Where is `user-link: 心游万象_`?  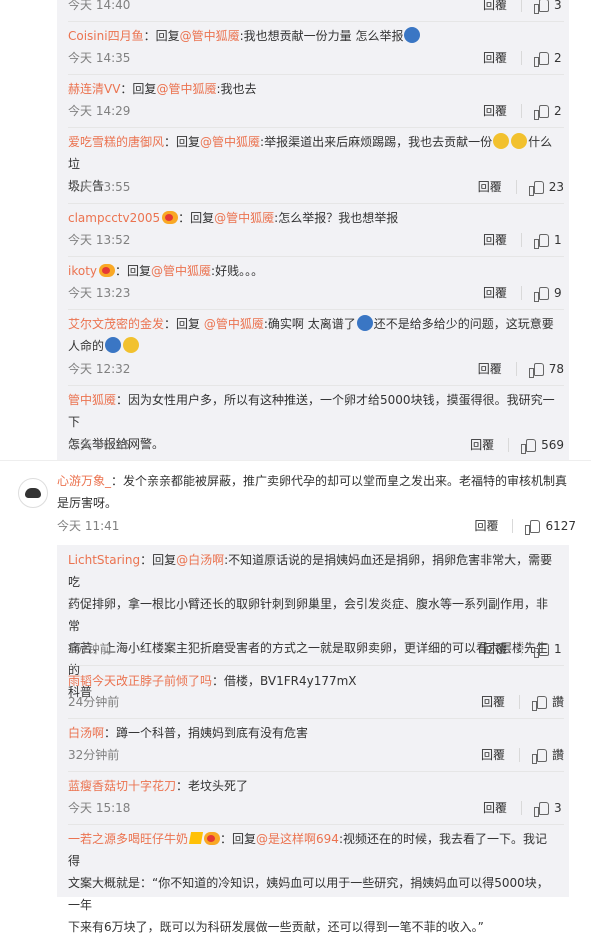
user-link: 心游万象_ is located at coordinates (84, 481).